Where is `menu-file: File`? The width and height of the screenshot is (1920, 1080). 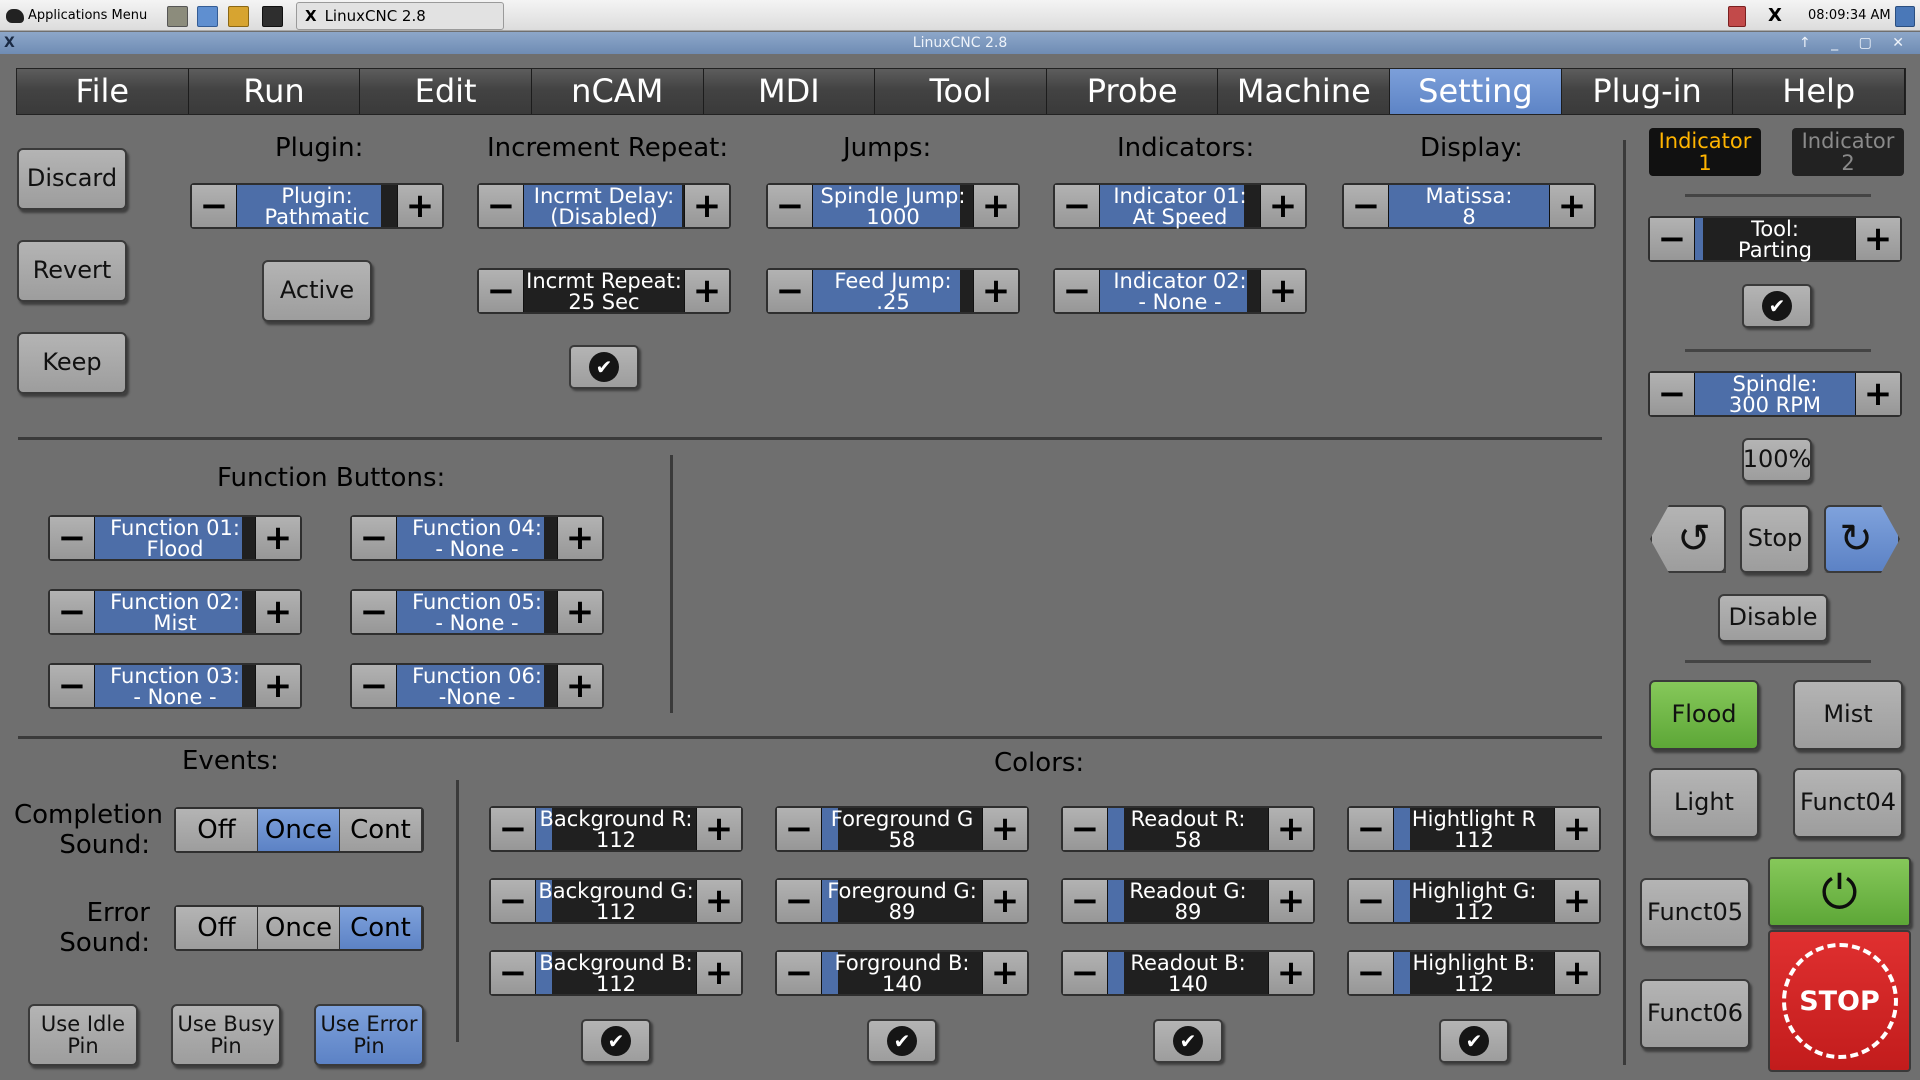 menu-file: File is located at coordinates (103, 91).